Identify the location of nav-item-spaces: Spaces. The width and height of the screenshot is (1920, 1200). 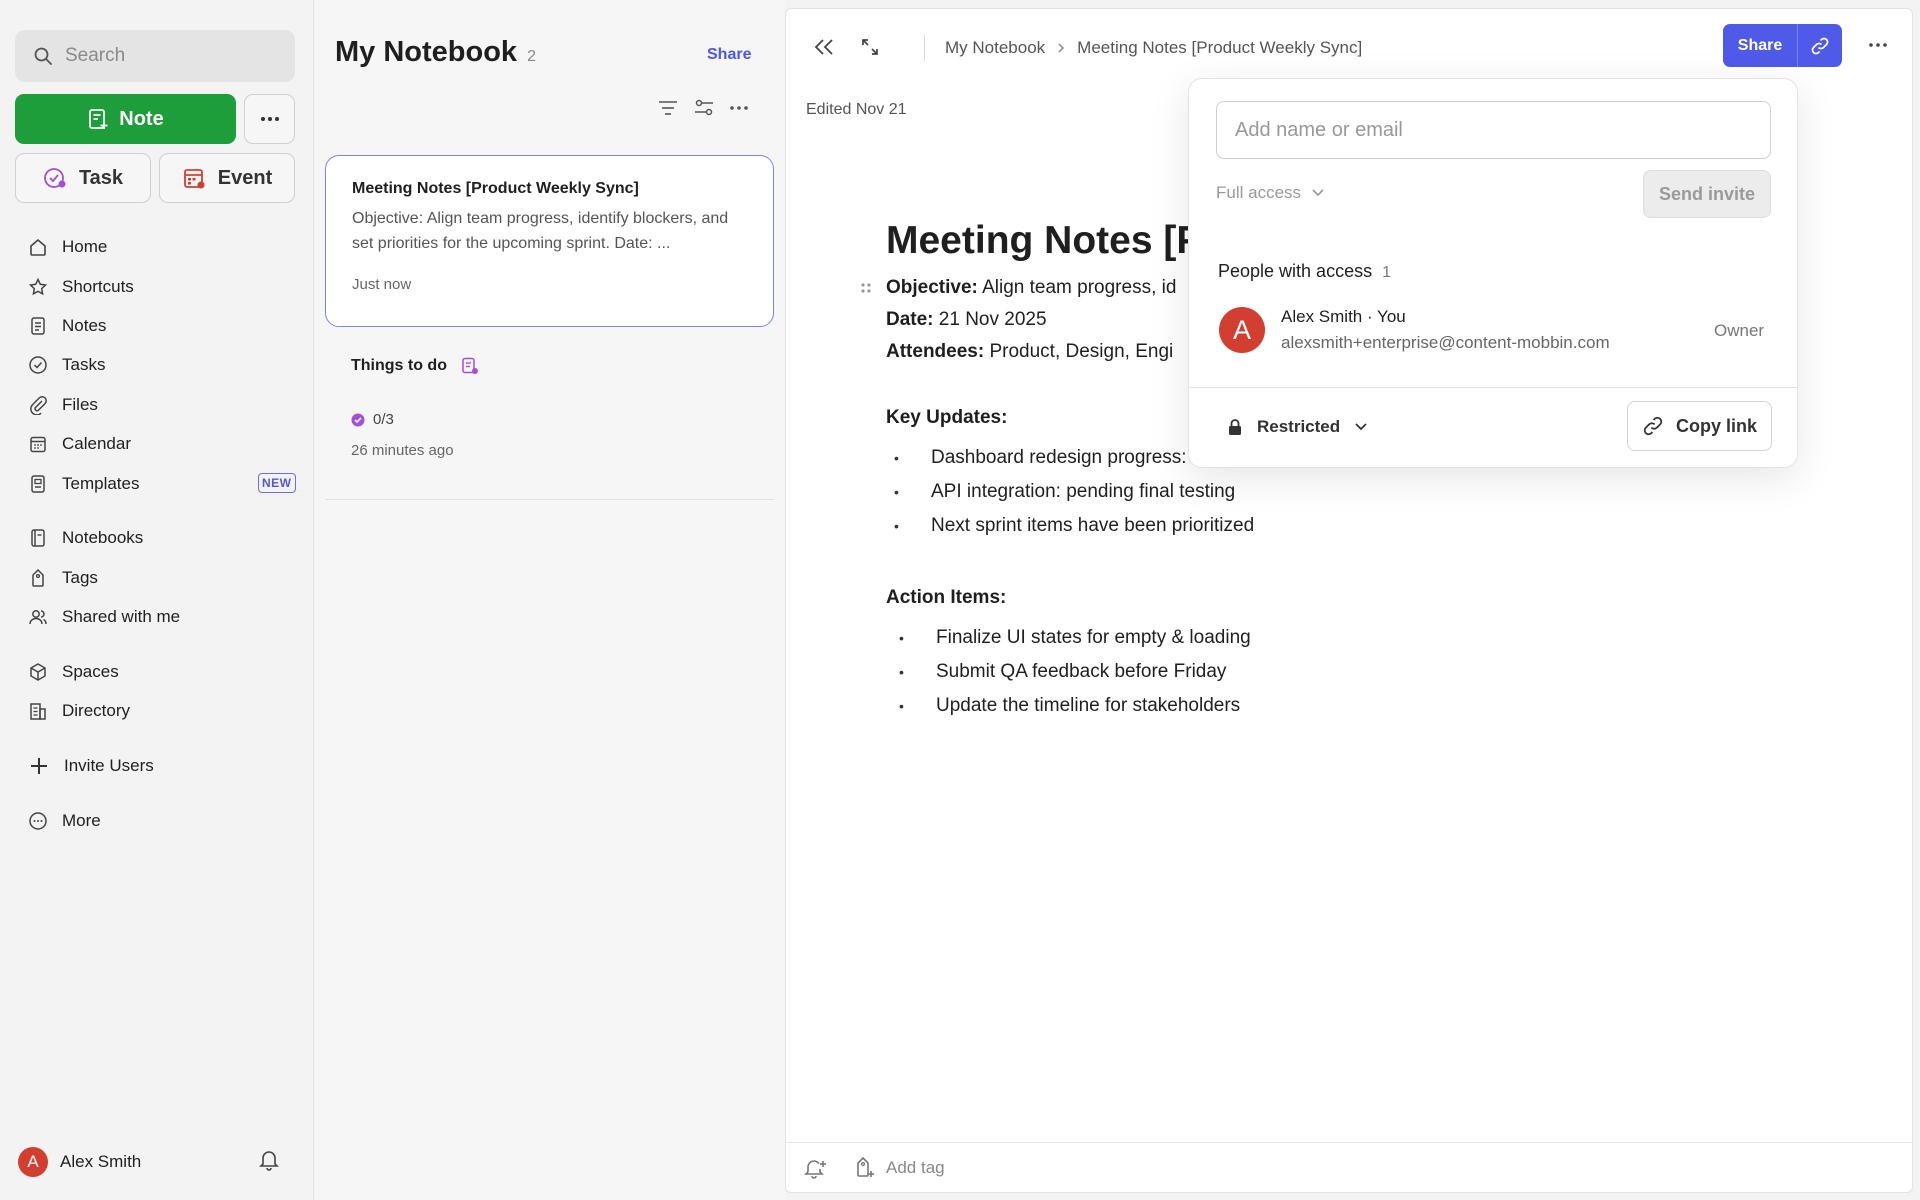
(73, 672).